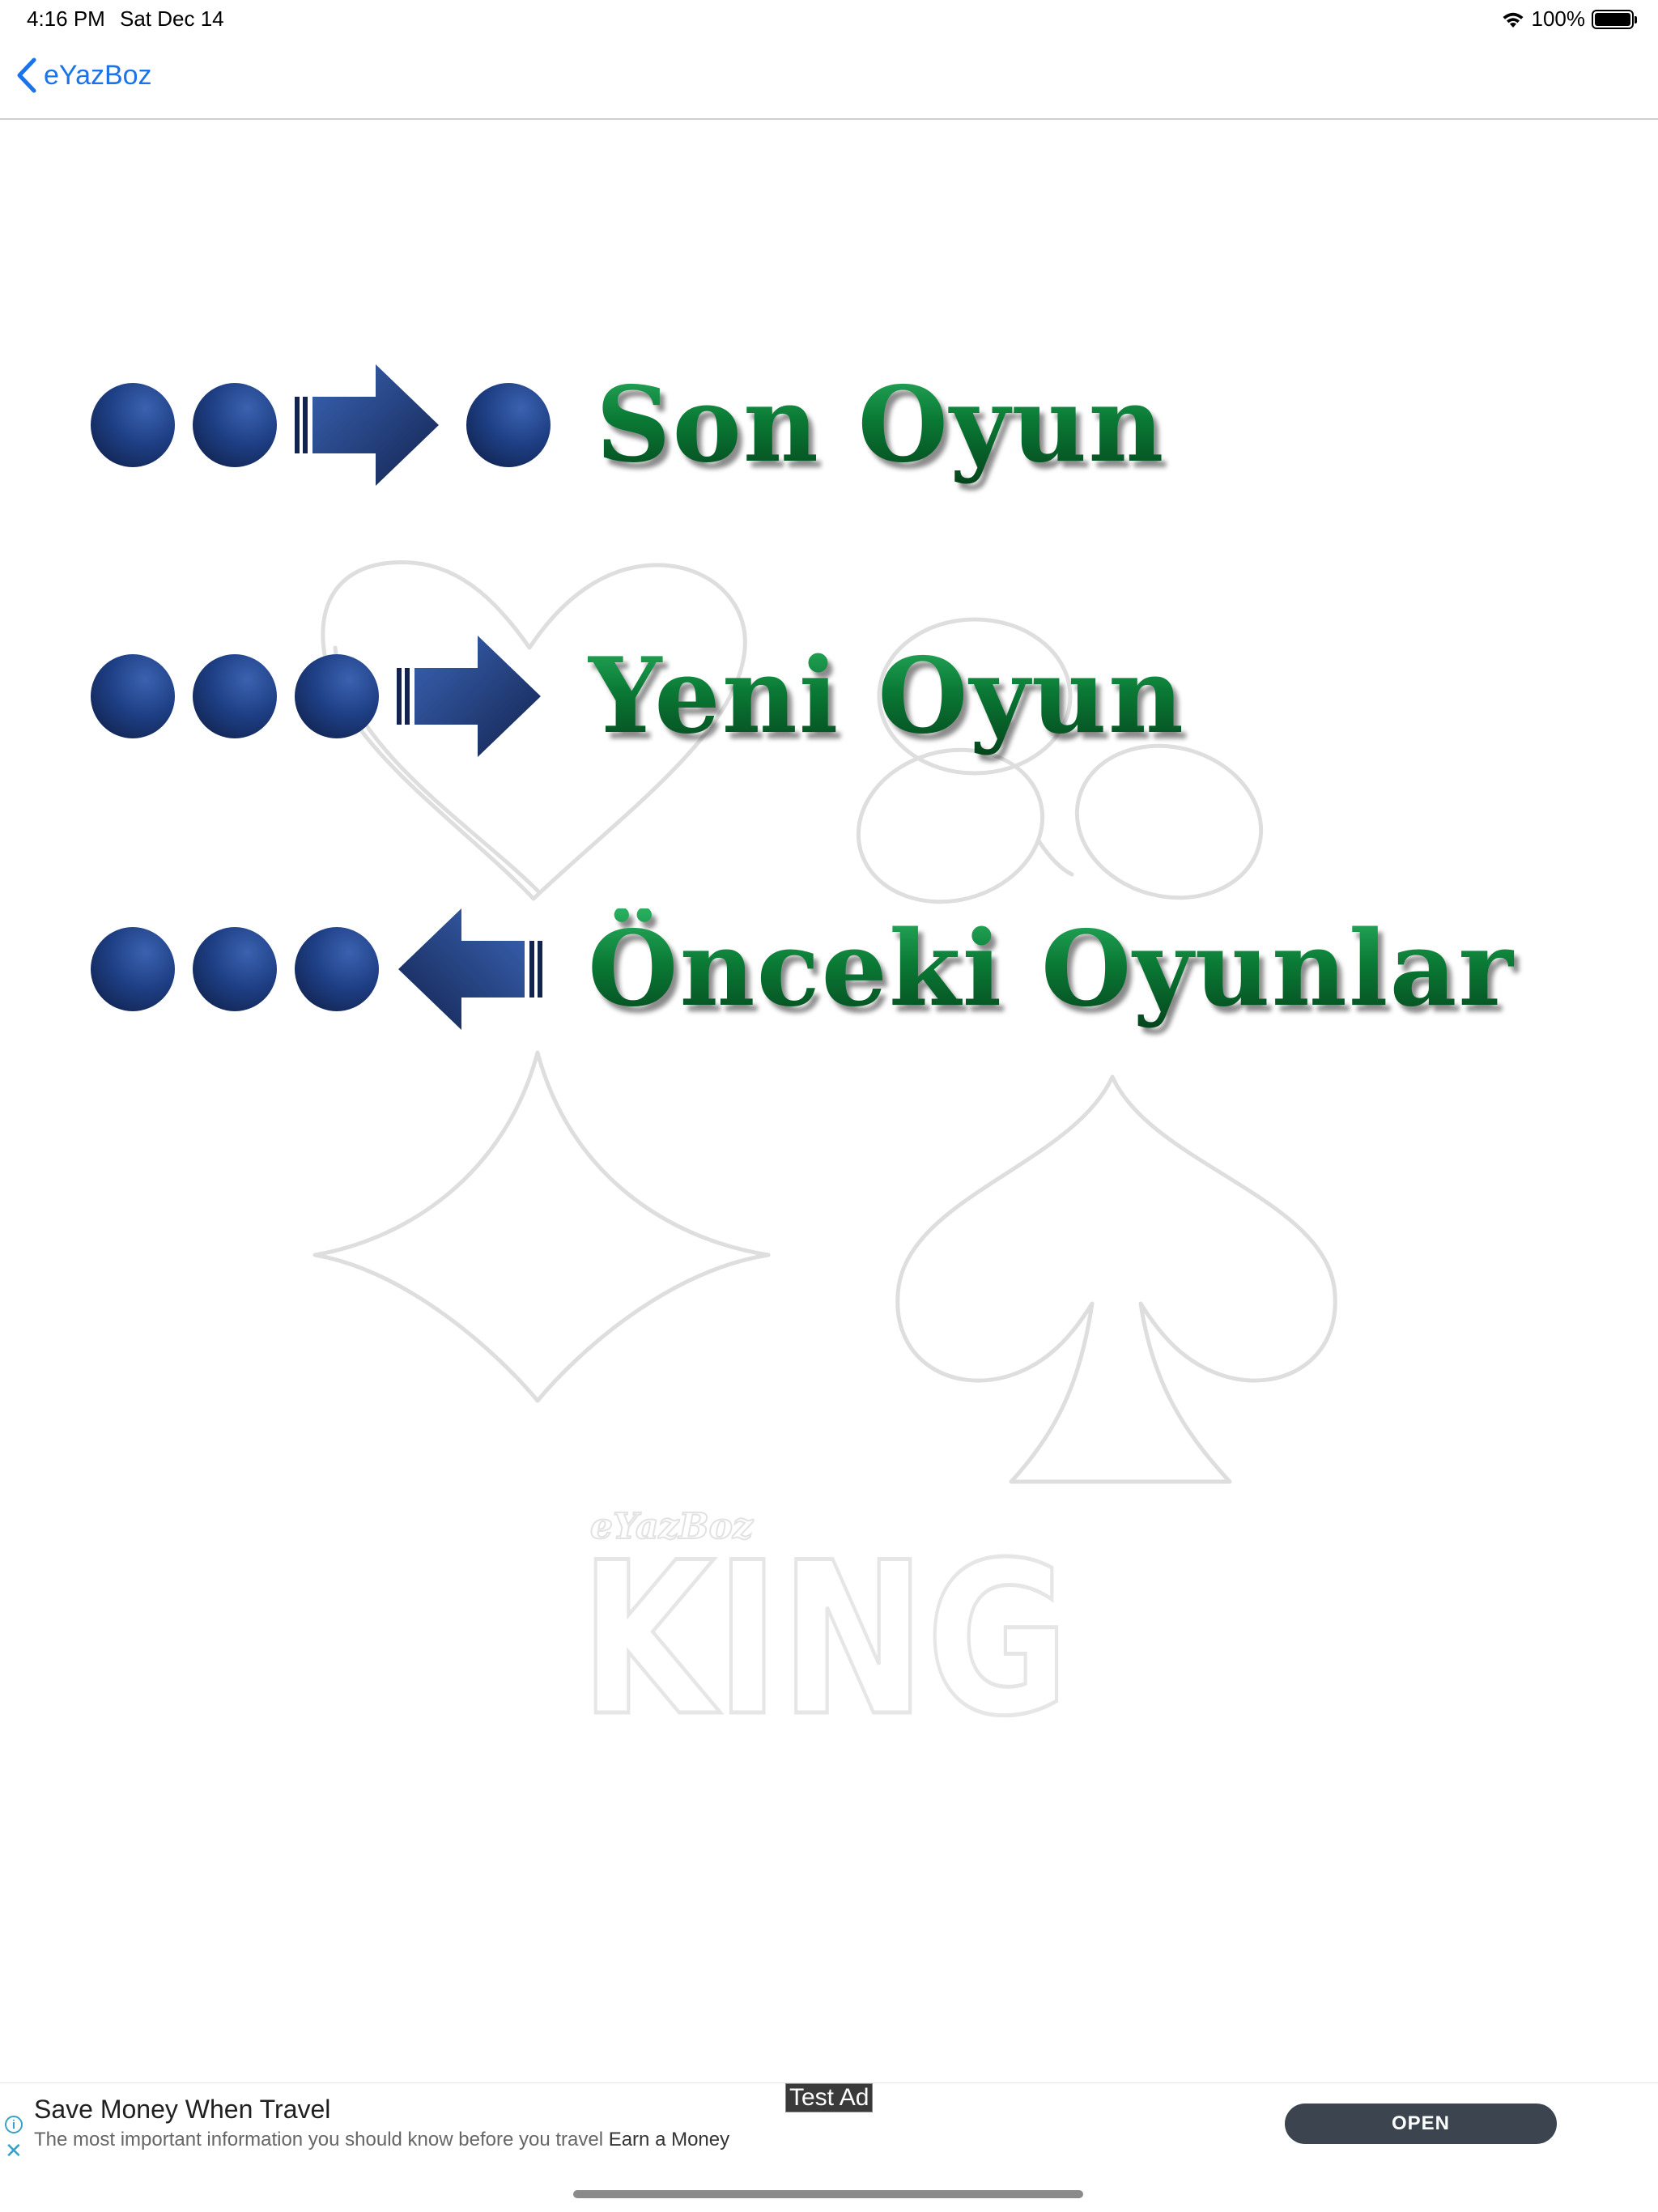 This screenshot has width=1658, height=2212. I want to click on watermark-brand: eYazBoz, so click(672, 1527).